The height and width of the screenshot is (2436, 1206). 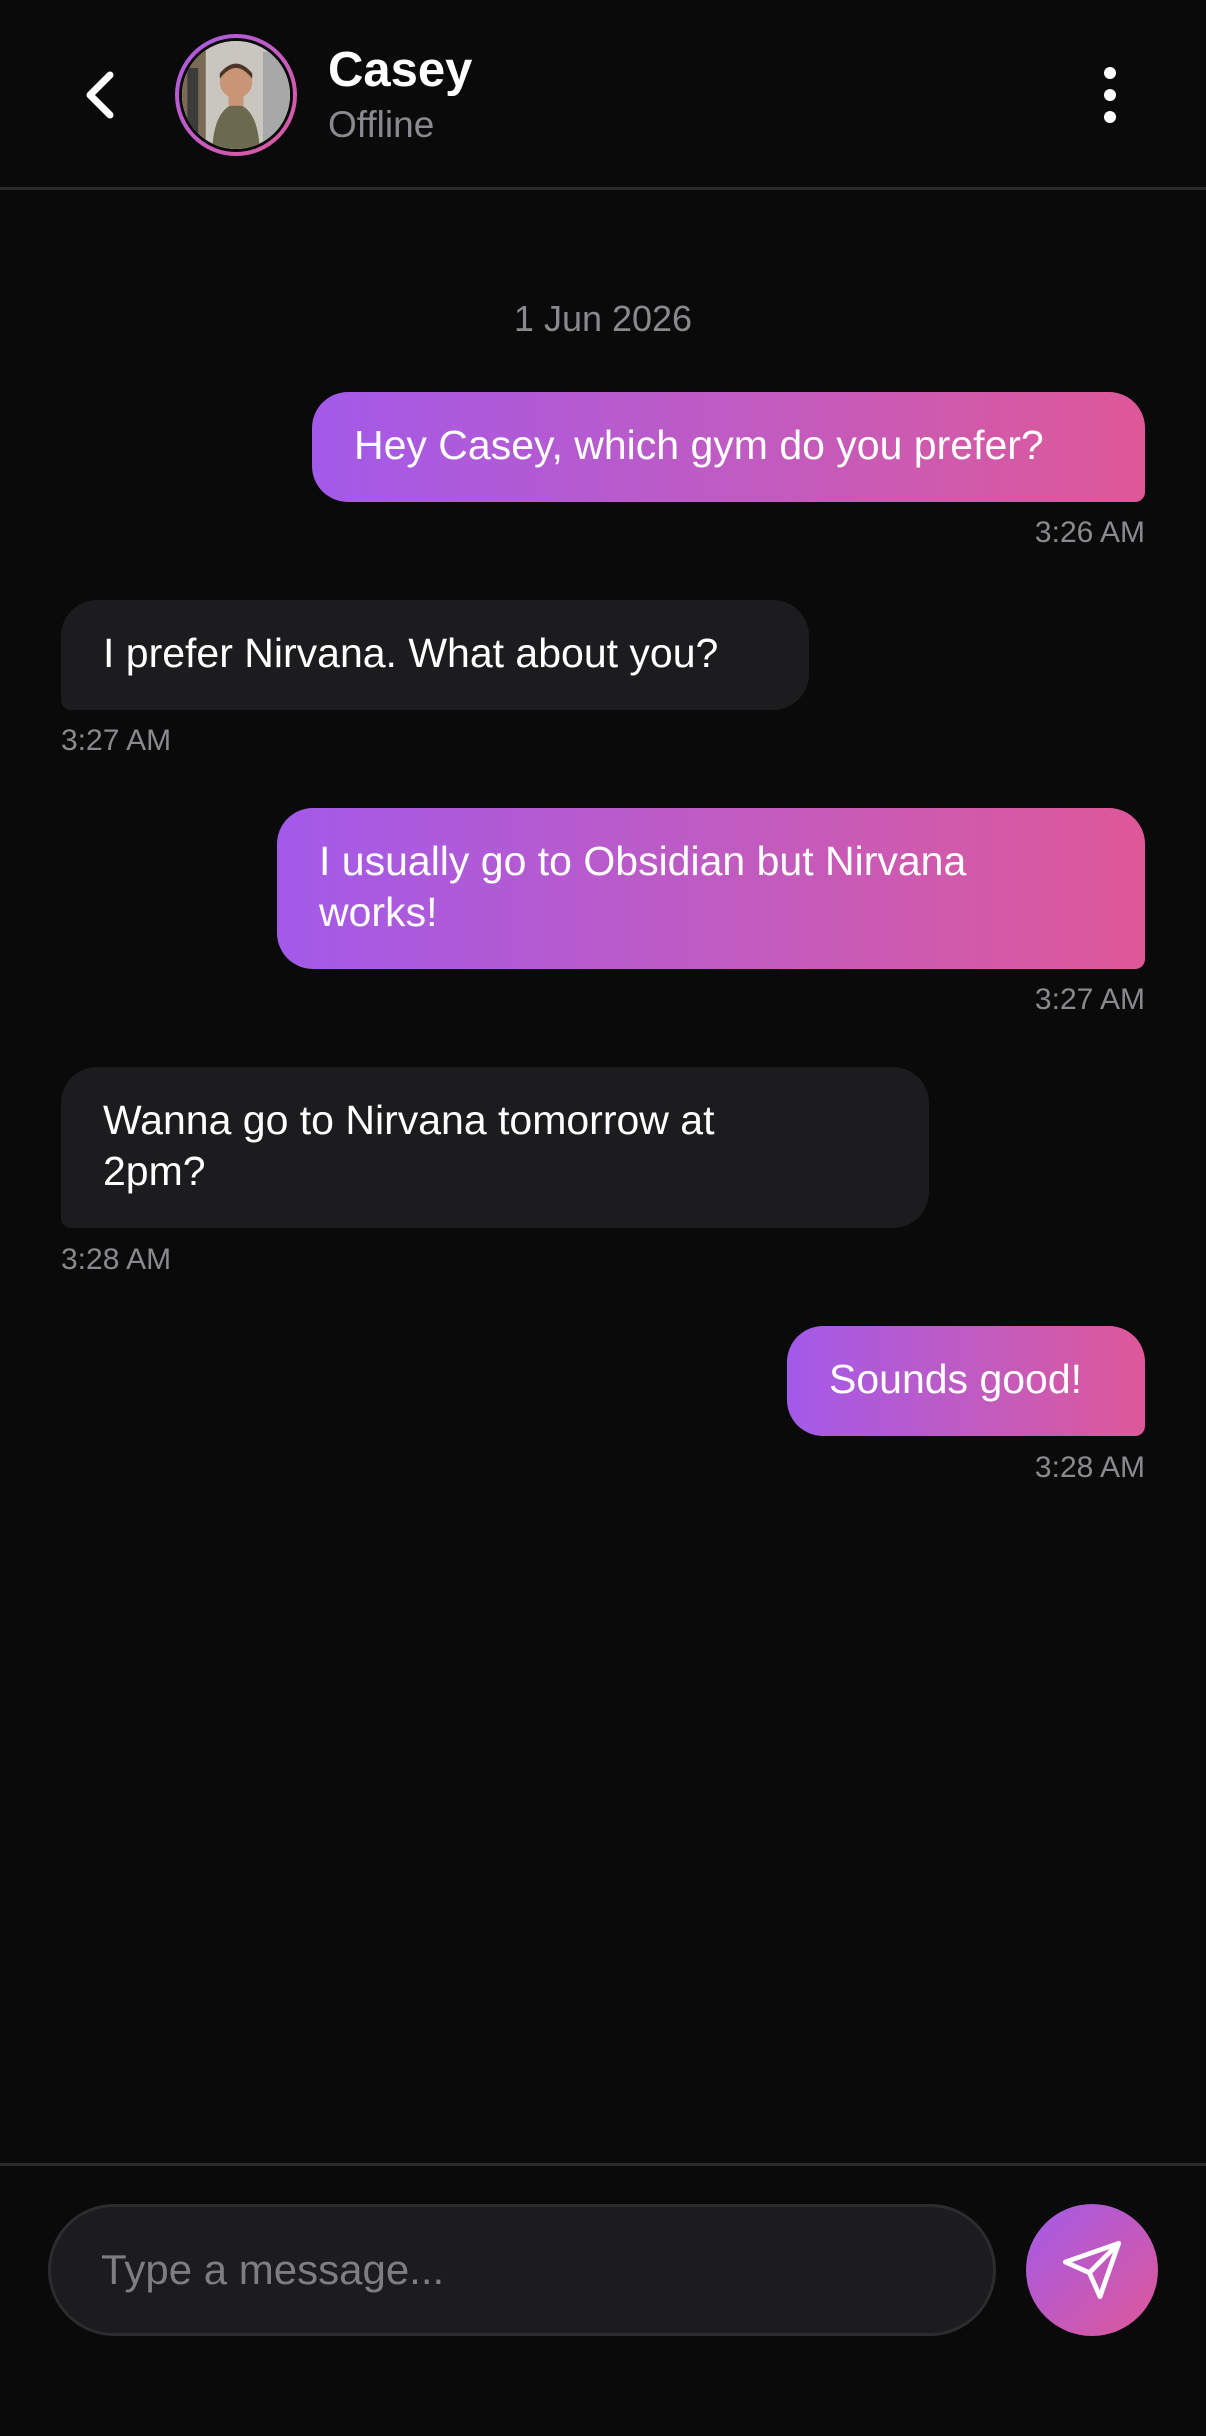 What do you see at coordinates (381, 124) in the screenshot?
I see `contact-status: Offline` at bounding box center [381, 124].